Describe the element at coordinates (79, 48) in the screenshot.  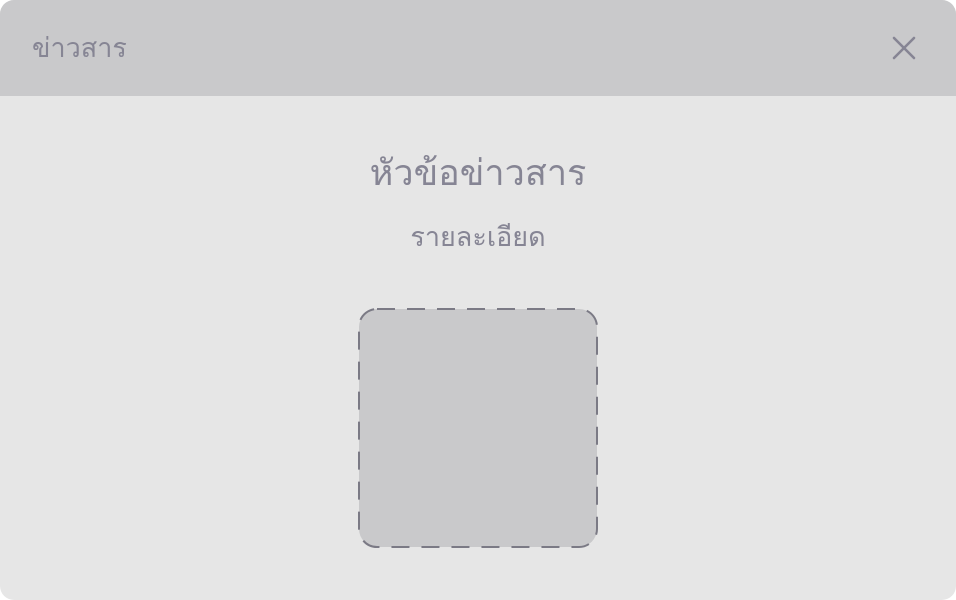
I see `dialog-title: ข่าวสาร` at that location.